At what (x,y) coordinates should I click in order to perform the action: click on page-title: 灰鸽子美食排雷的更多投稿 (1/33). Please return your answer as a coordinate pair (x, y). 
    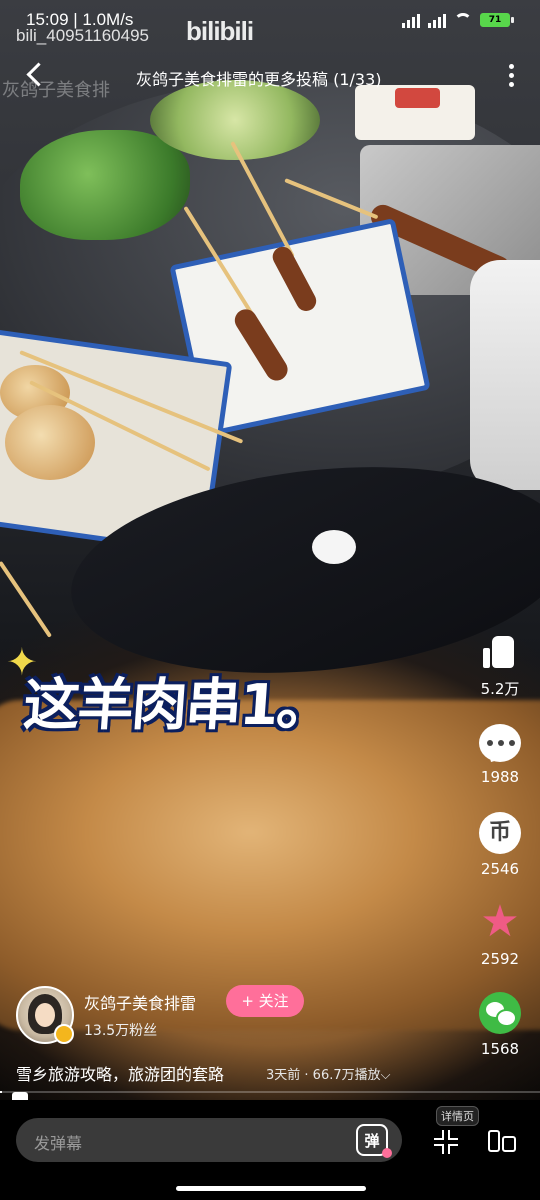
    Looking at the image, I should click on (259, 78).